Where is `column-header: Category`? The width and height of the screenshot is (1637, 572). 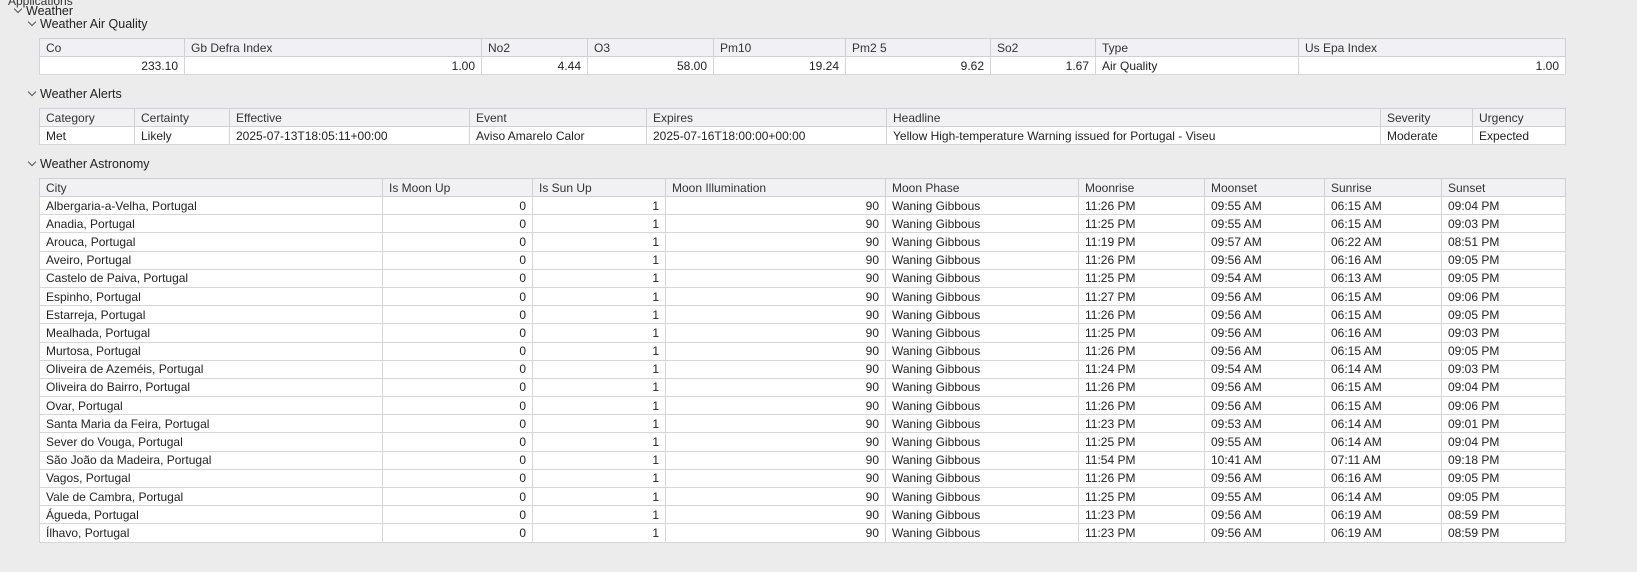 column-header: Category is located at coordinates (87, 117).